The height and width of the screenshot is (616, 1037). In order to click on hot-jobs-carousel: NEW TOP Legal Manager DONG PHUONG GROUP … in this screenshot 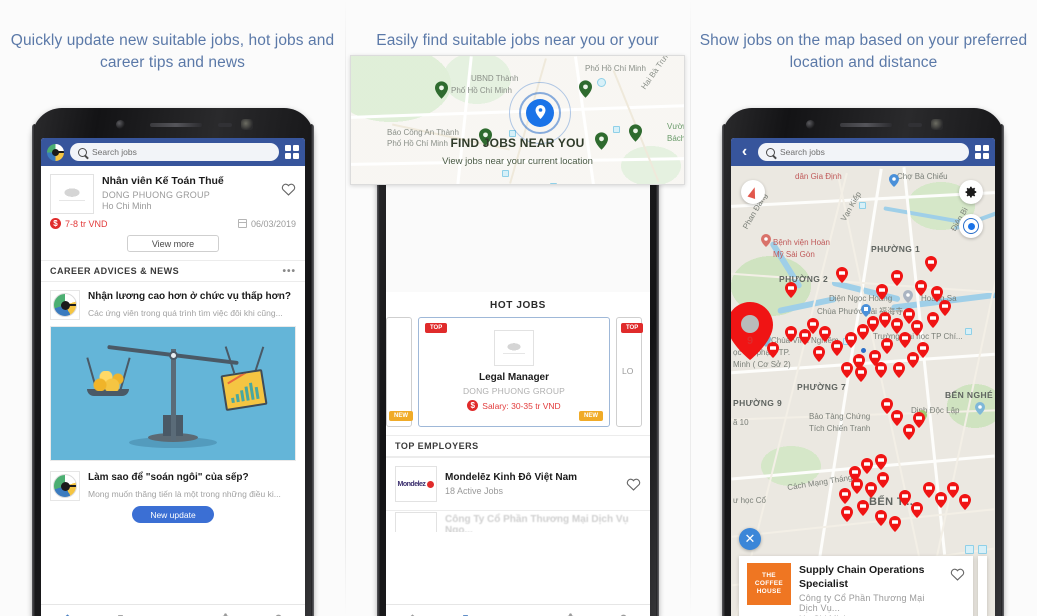, I will do `click(518, 376)`.